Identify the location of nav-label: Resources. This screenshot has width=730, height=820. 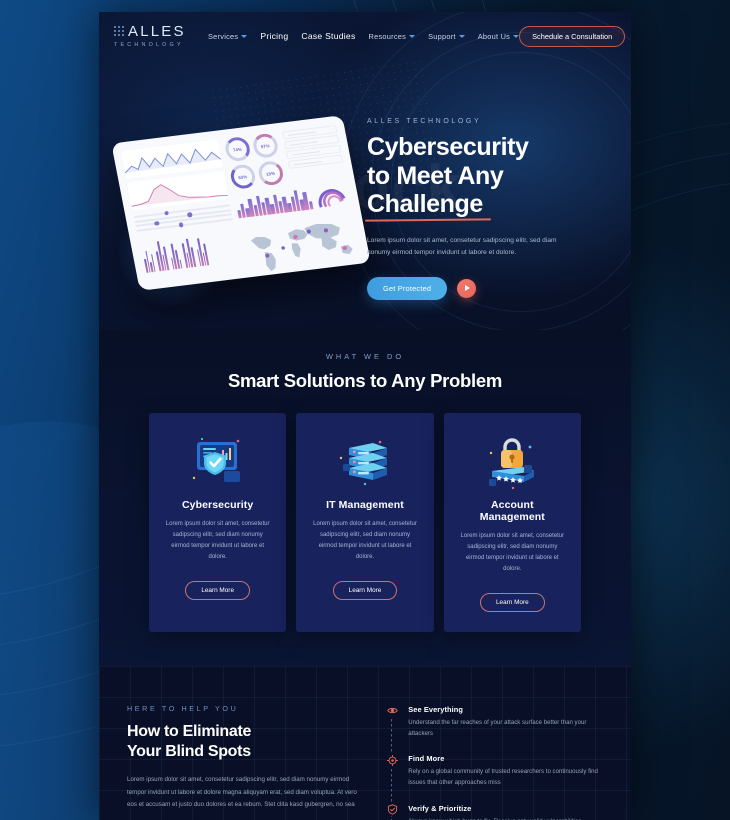
(387, 36).